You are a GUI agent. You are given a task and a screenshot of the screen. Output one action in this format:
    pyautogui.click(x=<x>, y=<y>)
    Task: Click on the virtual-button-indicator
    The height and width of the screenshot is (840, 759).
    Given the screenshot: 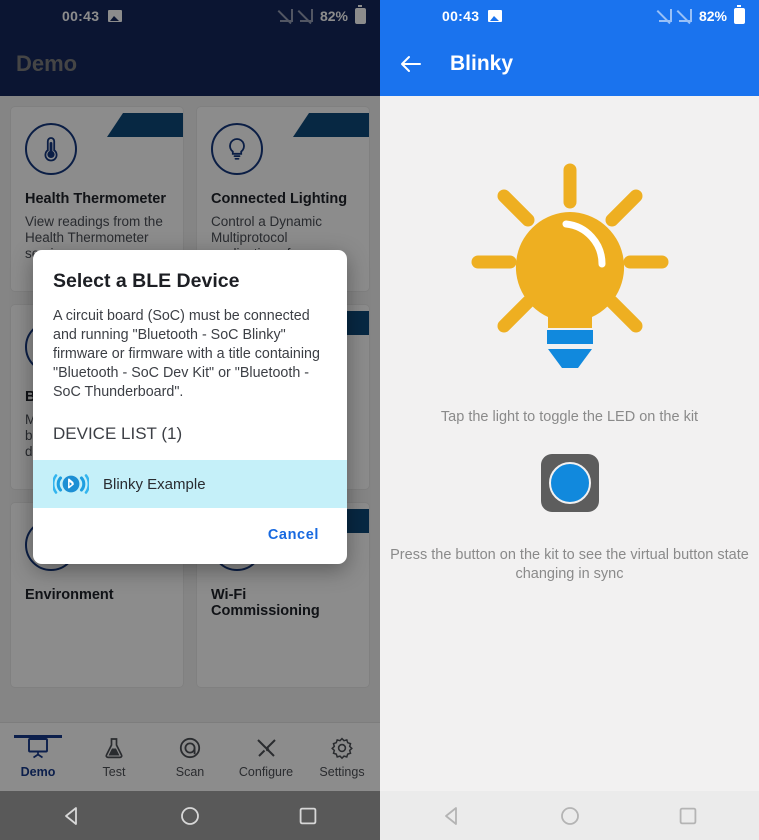 What is the action you would take?
    pyautogui.click(x=569, y=482)
    